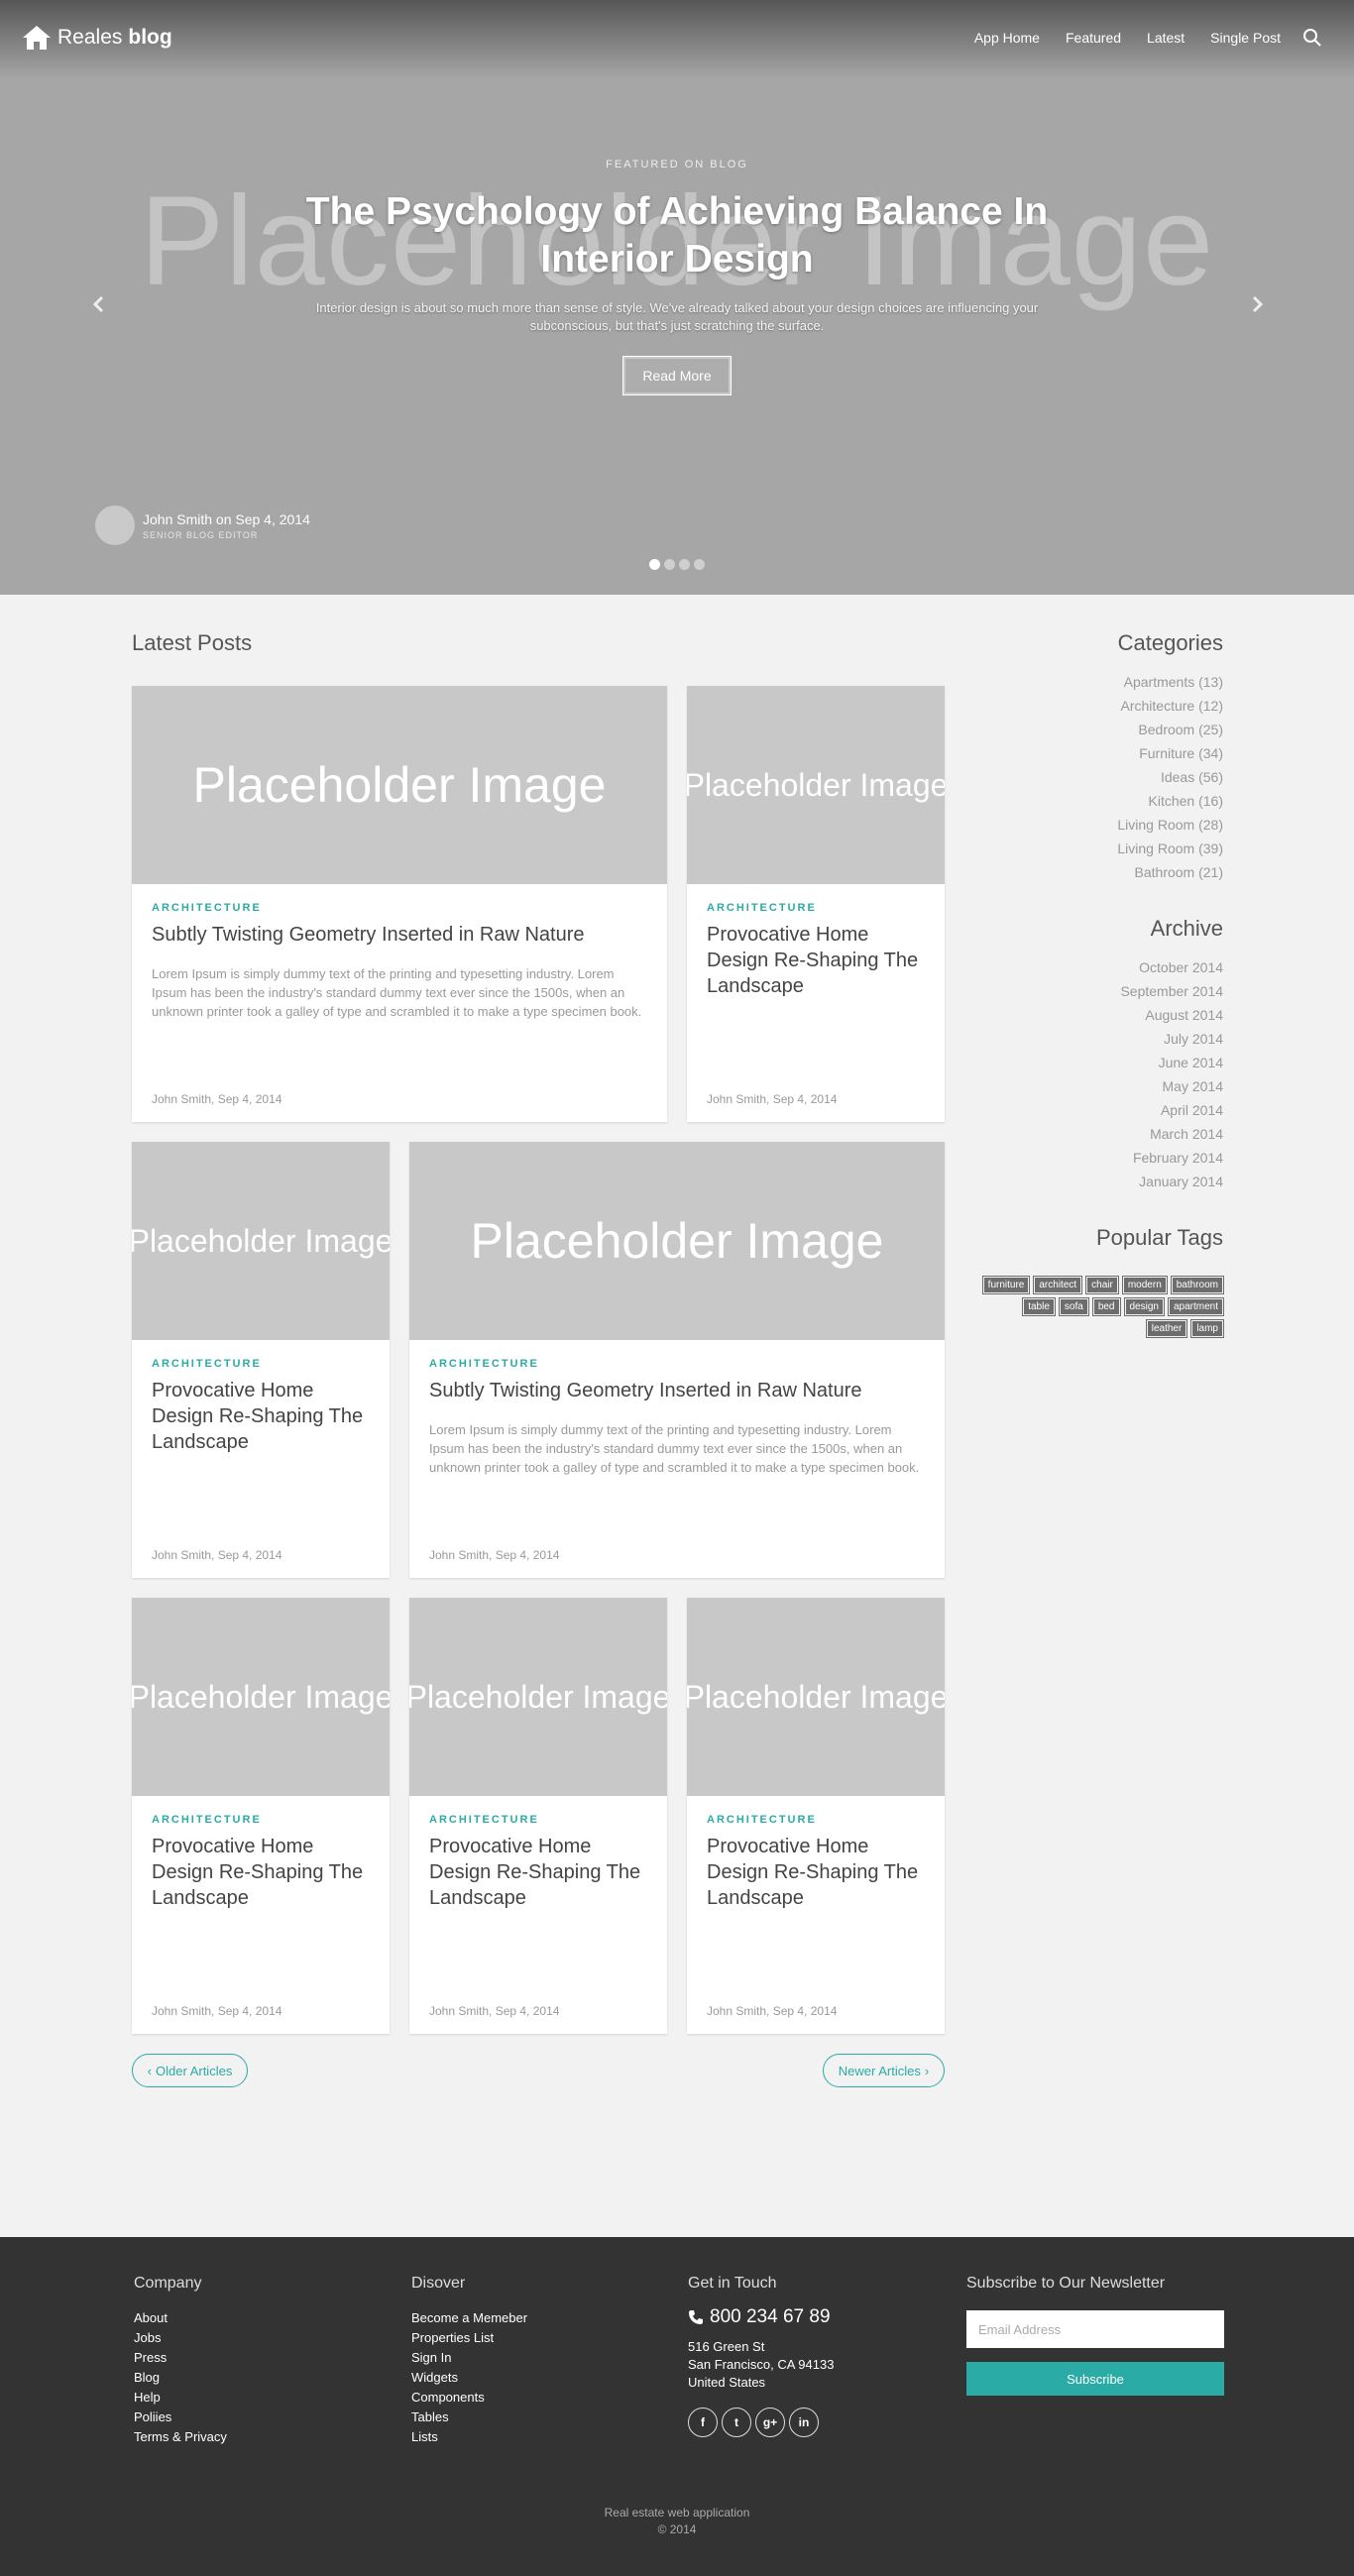 The width and height of the screenshot is (1354, 2576). Describe the element at coordinates (97, 38) in the screenshot. I see `brand-logo: Reales blog` at that location.